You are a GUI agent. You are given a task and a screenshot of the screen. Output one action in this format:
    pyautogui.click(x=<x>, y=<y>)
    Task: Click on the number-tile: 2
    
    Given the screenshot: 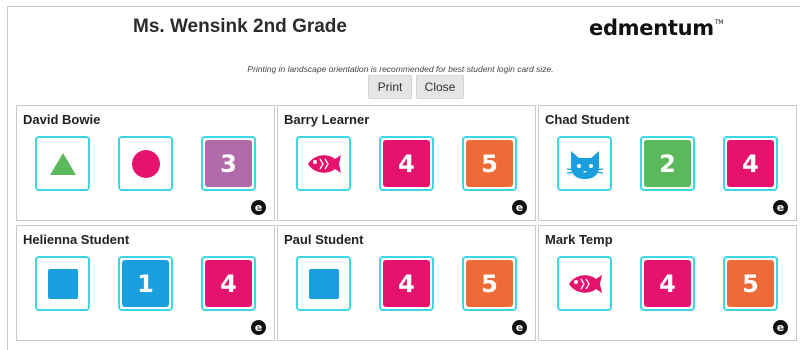 What is the action you would take?
    pyautogui.click(x=667, y=163)
    